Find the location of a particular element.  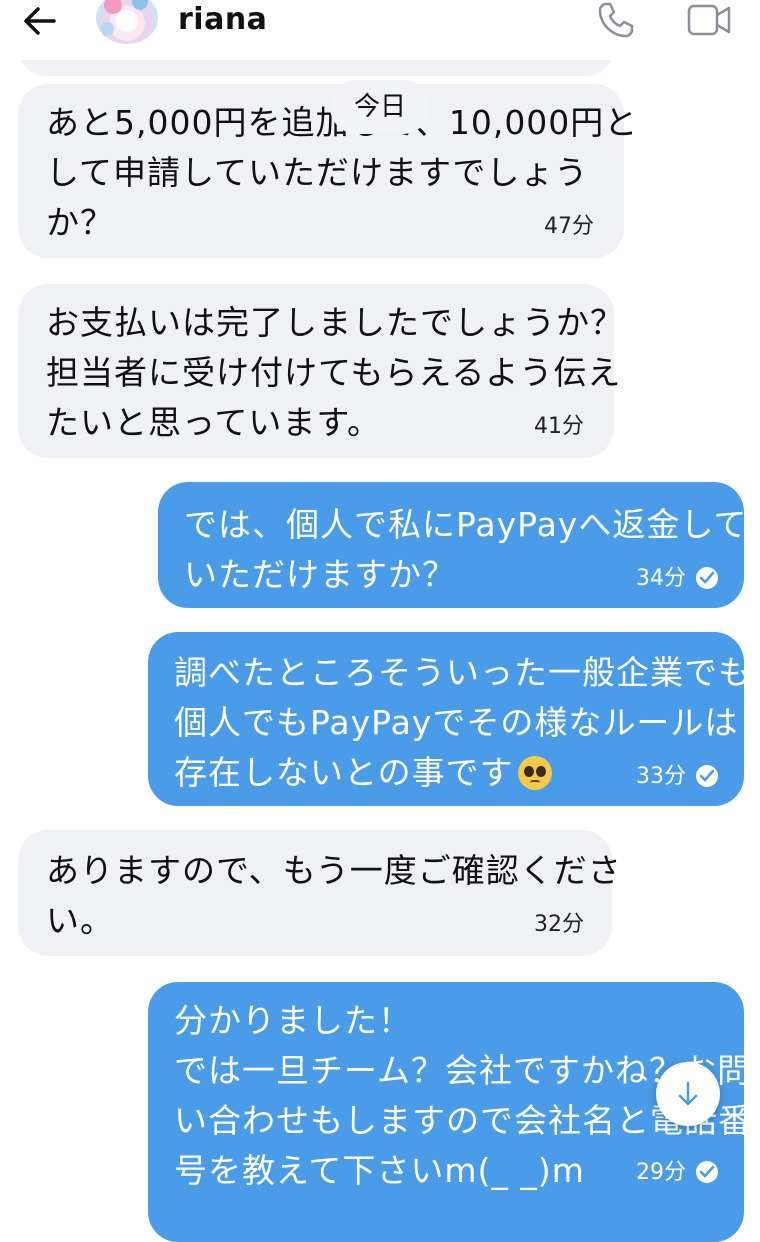

video-call-icon is located at coordinates (709, 22).